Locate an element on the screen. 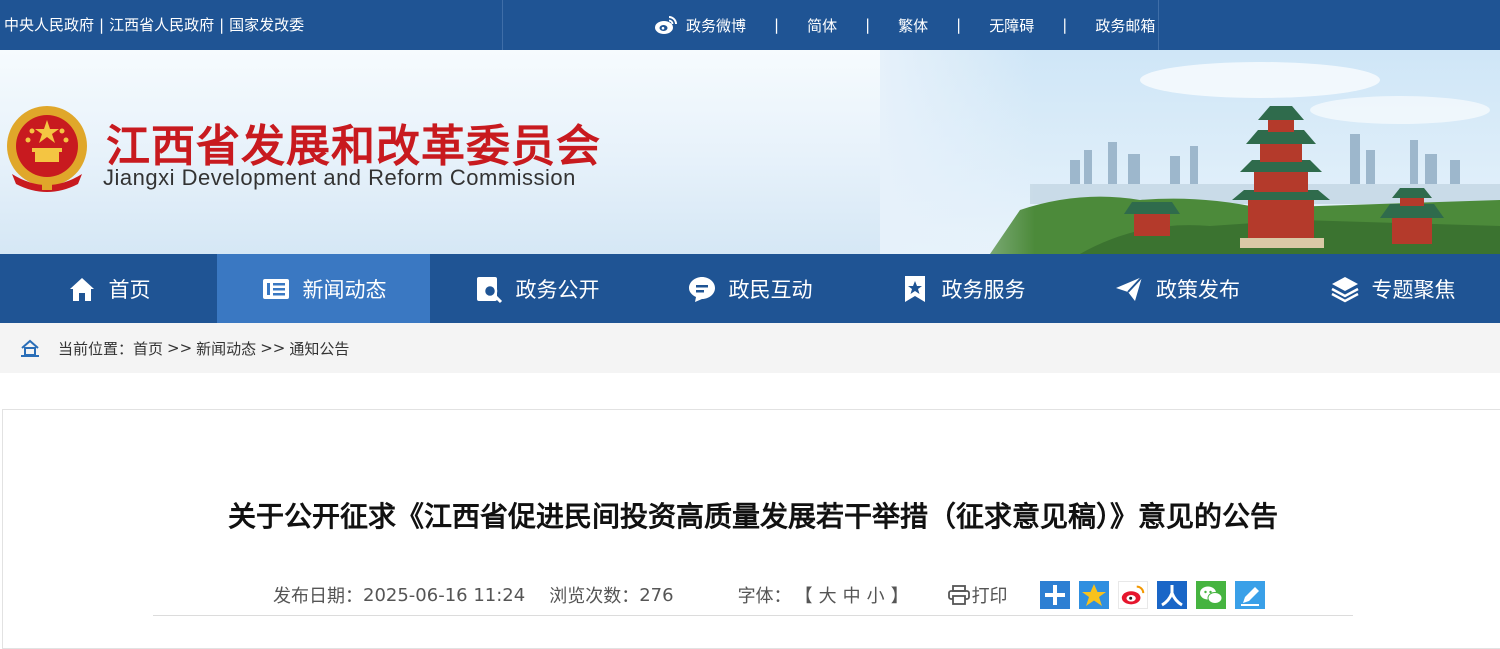  main-nav: 首页 新闻动态 政务公开 政民互动 政务服务 政策发布 专题聚焦 is located at coordinates (750, 288).